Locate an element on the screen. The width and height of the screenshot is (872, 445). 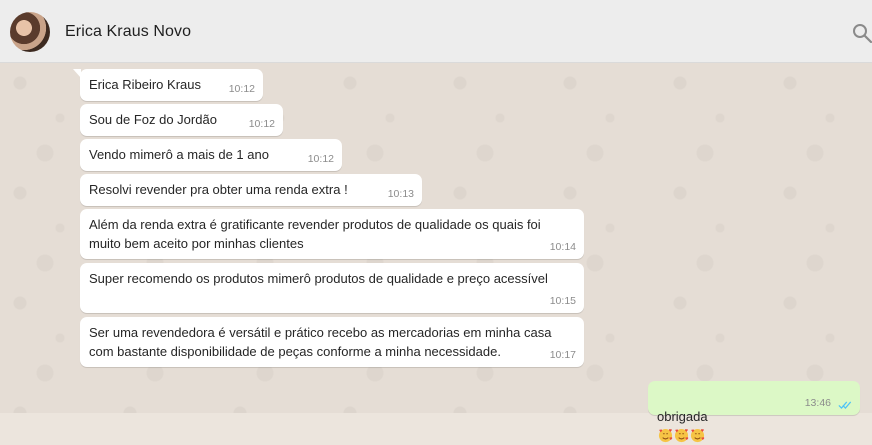
chat-header: Erica Kraus Novo is located at coordinates (436, 31).